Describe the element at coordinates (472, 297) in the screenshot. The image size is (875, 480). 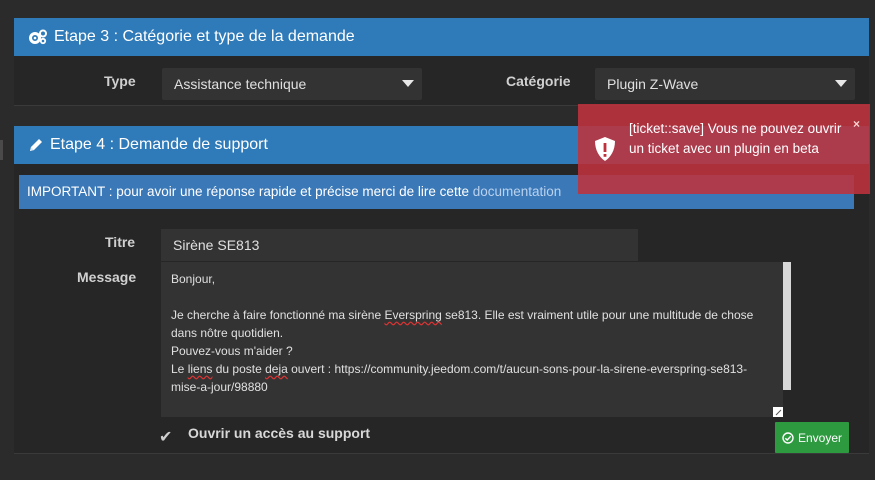
I see `message-line` at that location.